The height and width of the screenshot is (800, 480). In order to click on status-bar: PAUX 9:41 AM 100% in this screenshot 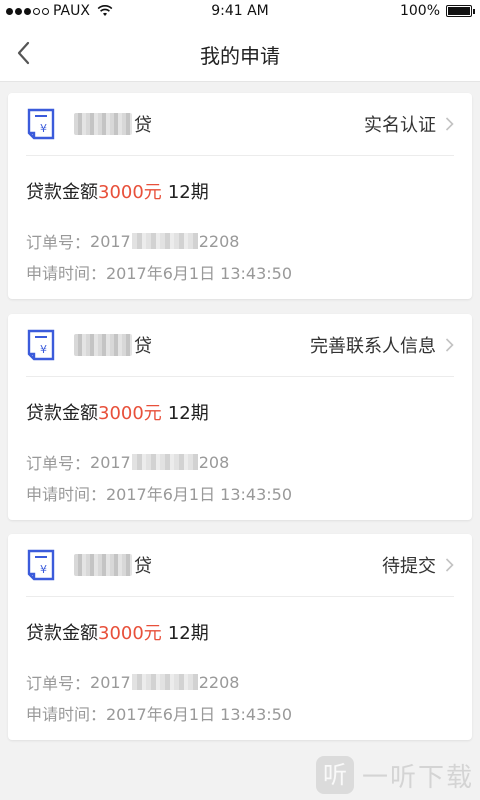, I will do `click(240, 12)`.